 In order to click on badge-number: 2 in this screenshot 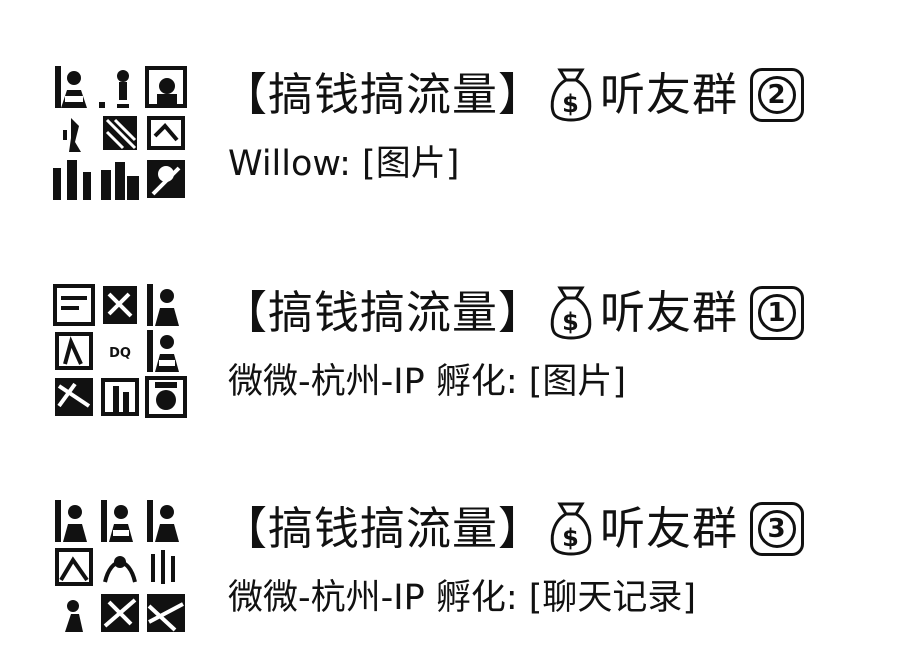, I will do `click(777, 95)`.